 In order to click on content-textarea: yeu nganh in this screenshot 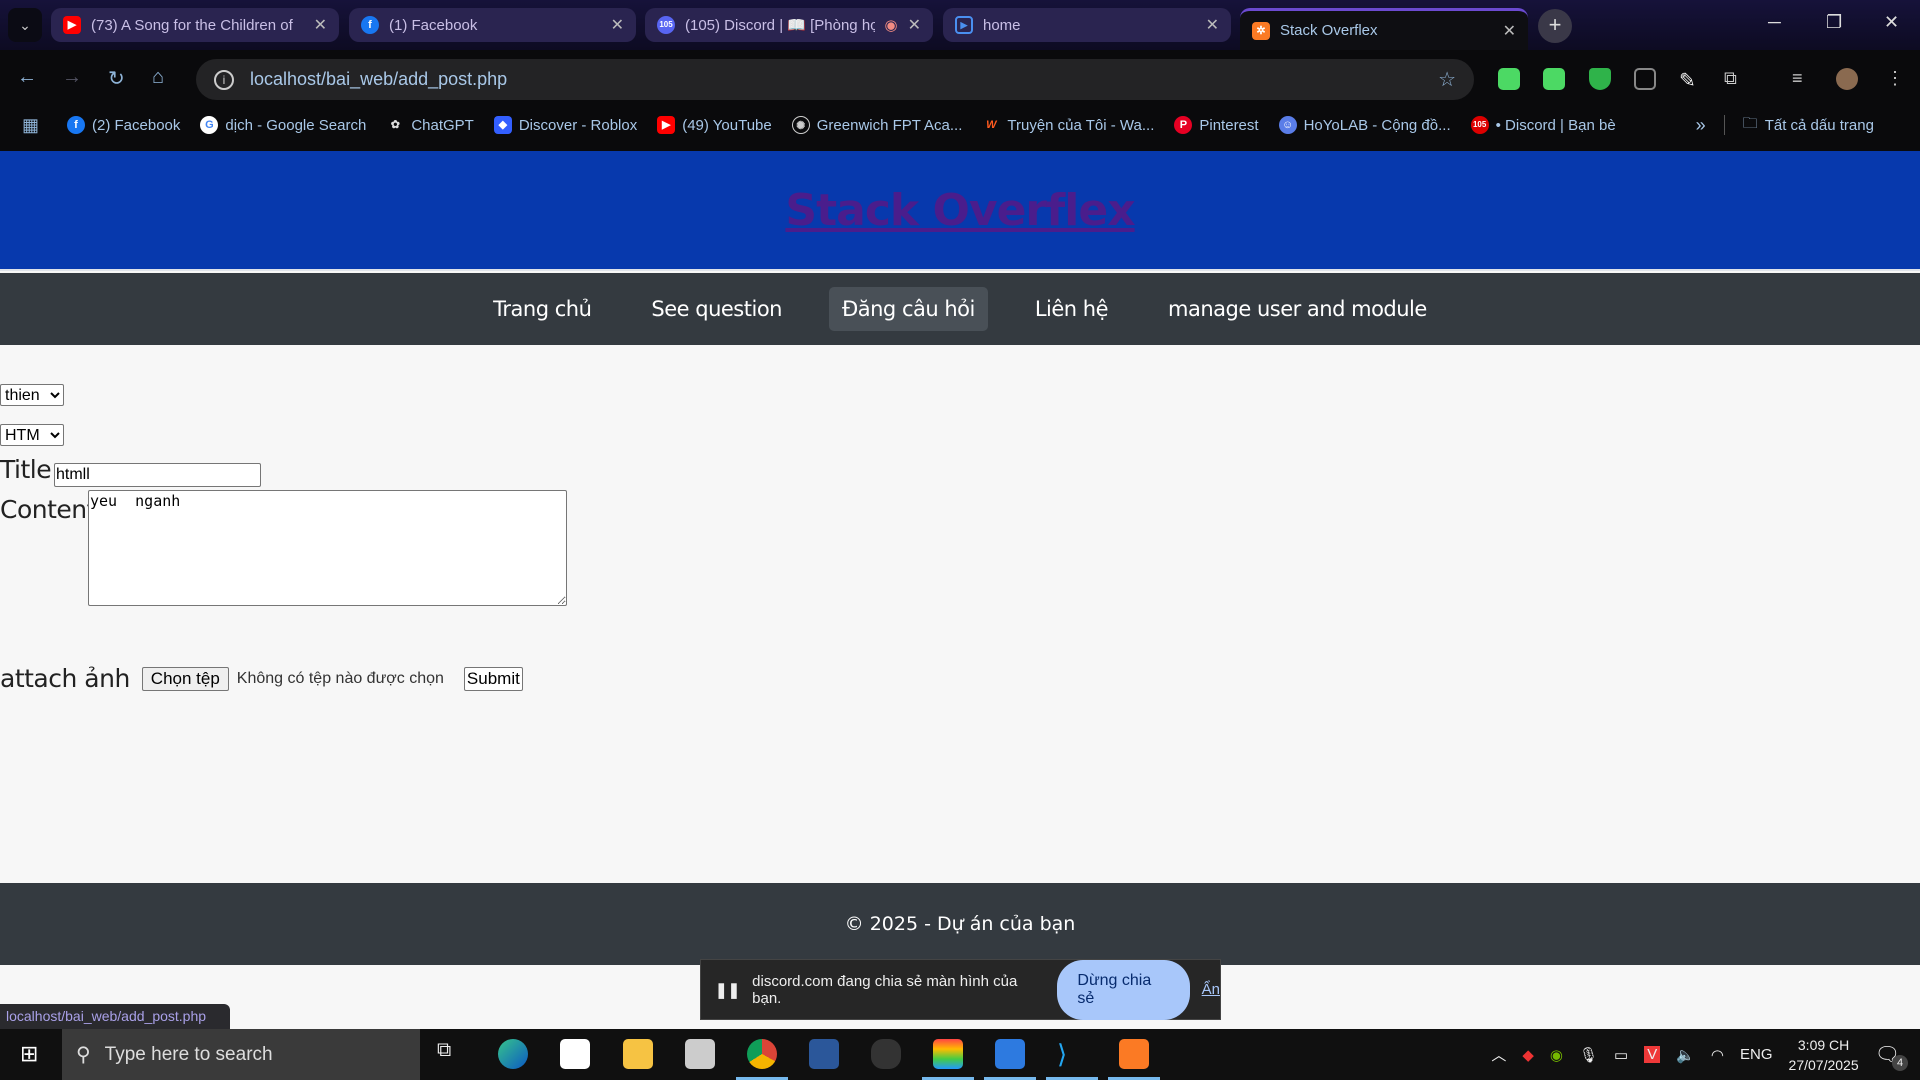, I will do `click(327, 548)`.